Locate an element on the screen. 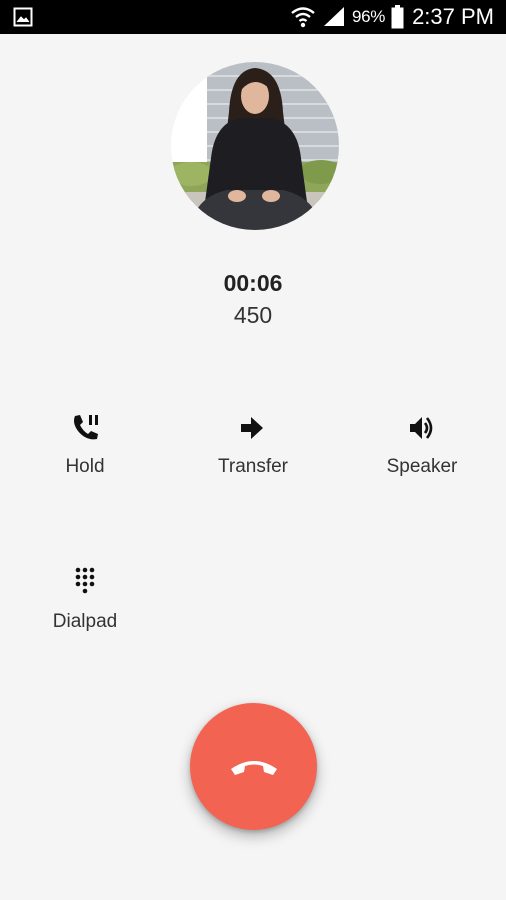 The image size is (506, 900). phone-paused-icon is located at coordinates (86, 427).